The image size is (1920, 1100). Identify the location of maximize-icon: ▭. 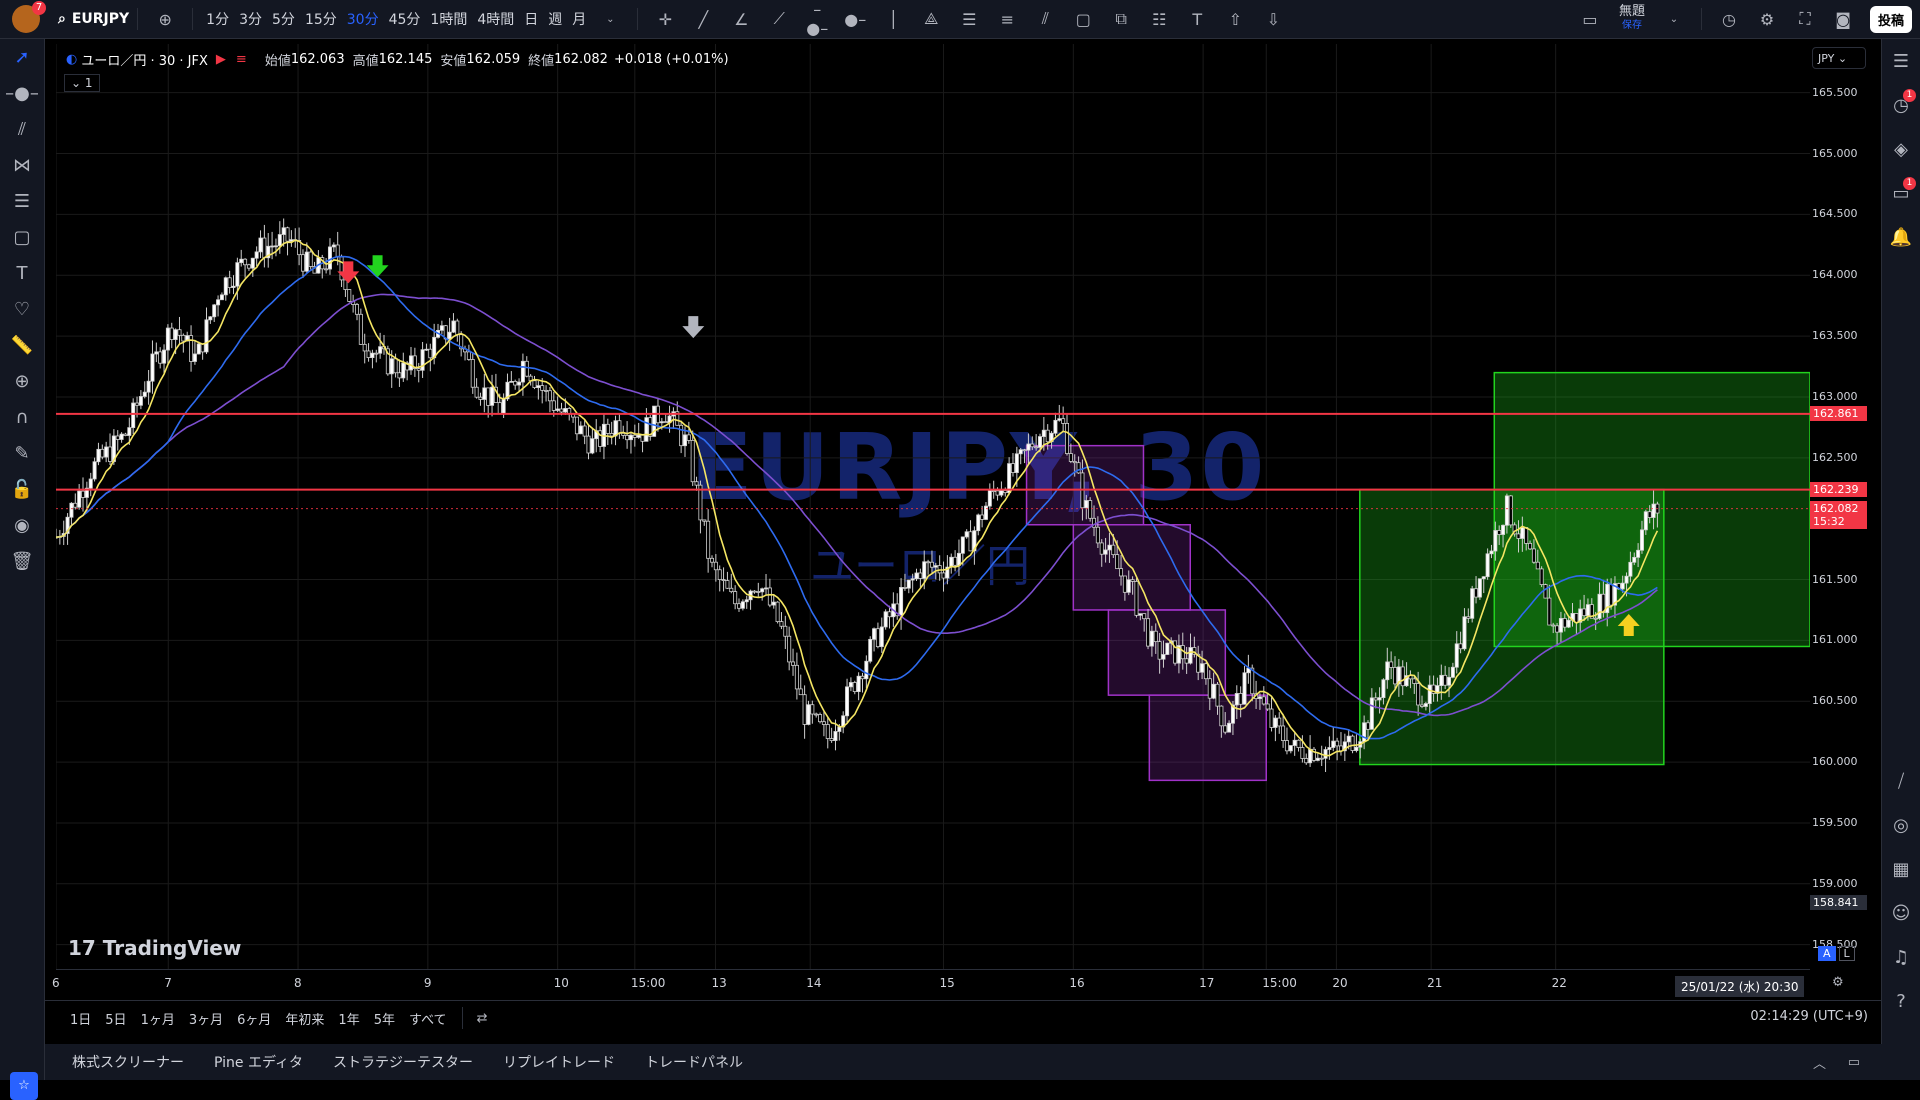
(1854, 1062).